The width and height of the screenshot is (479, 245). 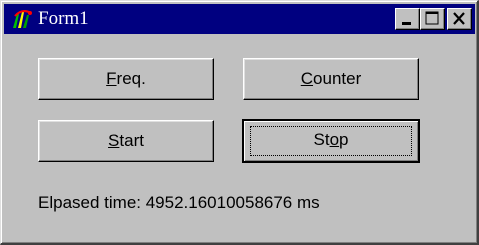 I want to click on window-title: Form1, so click(x=63, y=18).